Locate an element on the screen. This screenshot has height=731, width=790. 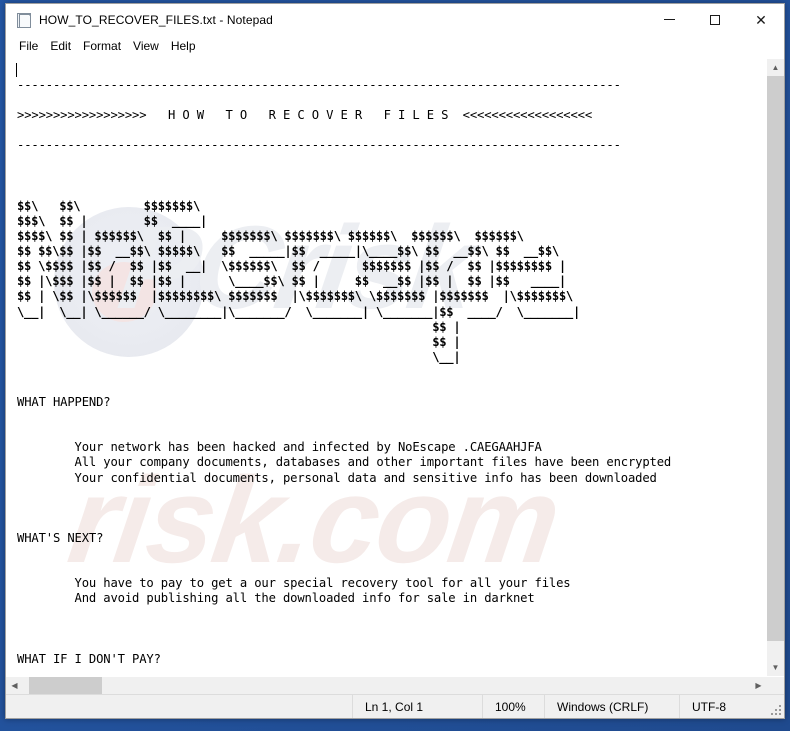
chevron-right-icon: ▶ is located at coordinates (758, 685).